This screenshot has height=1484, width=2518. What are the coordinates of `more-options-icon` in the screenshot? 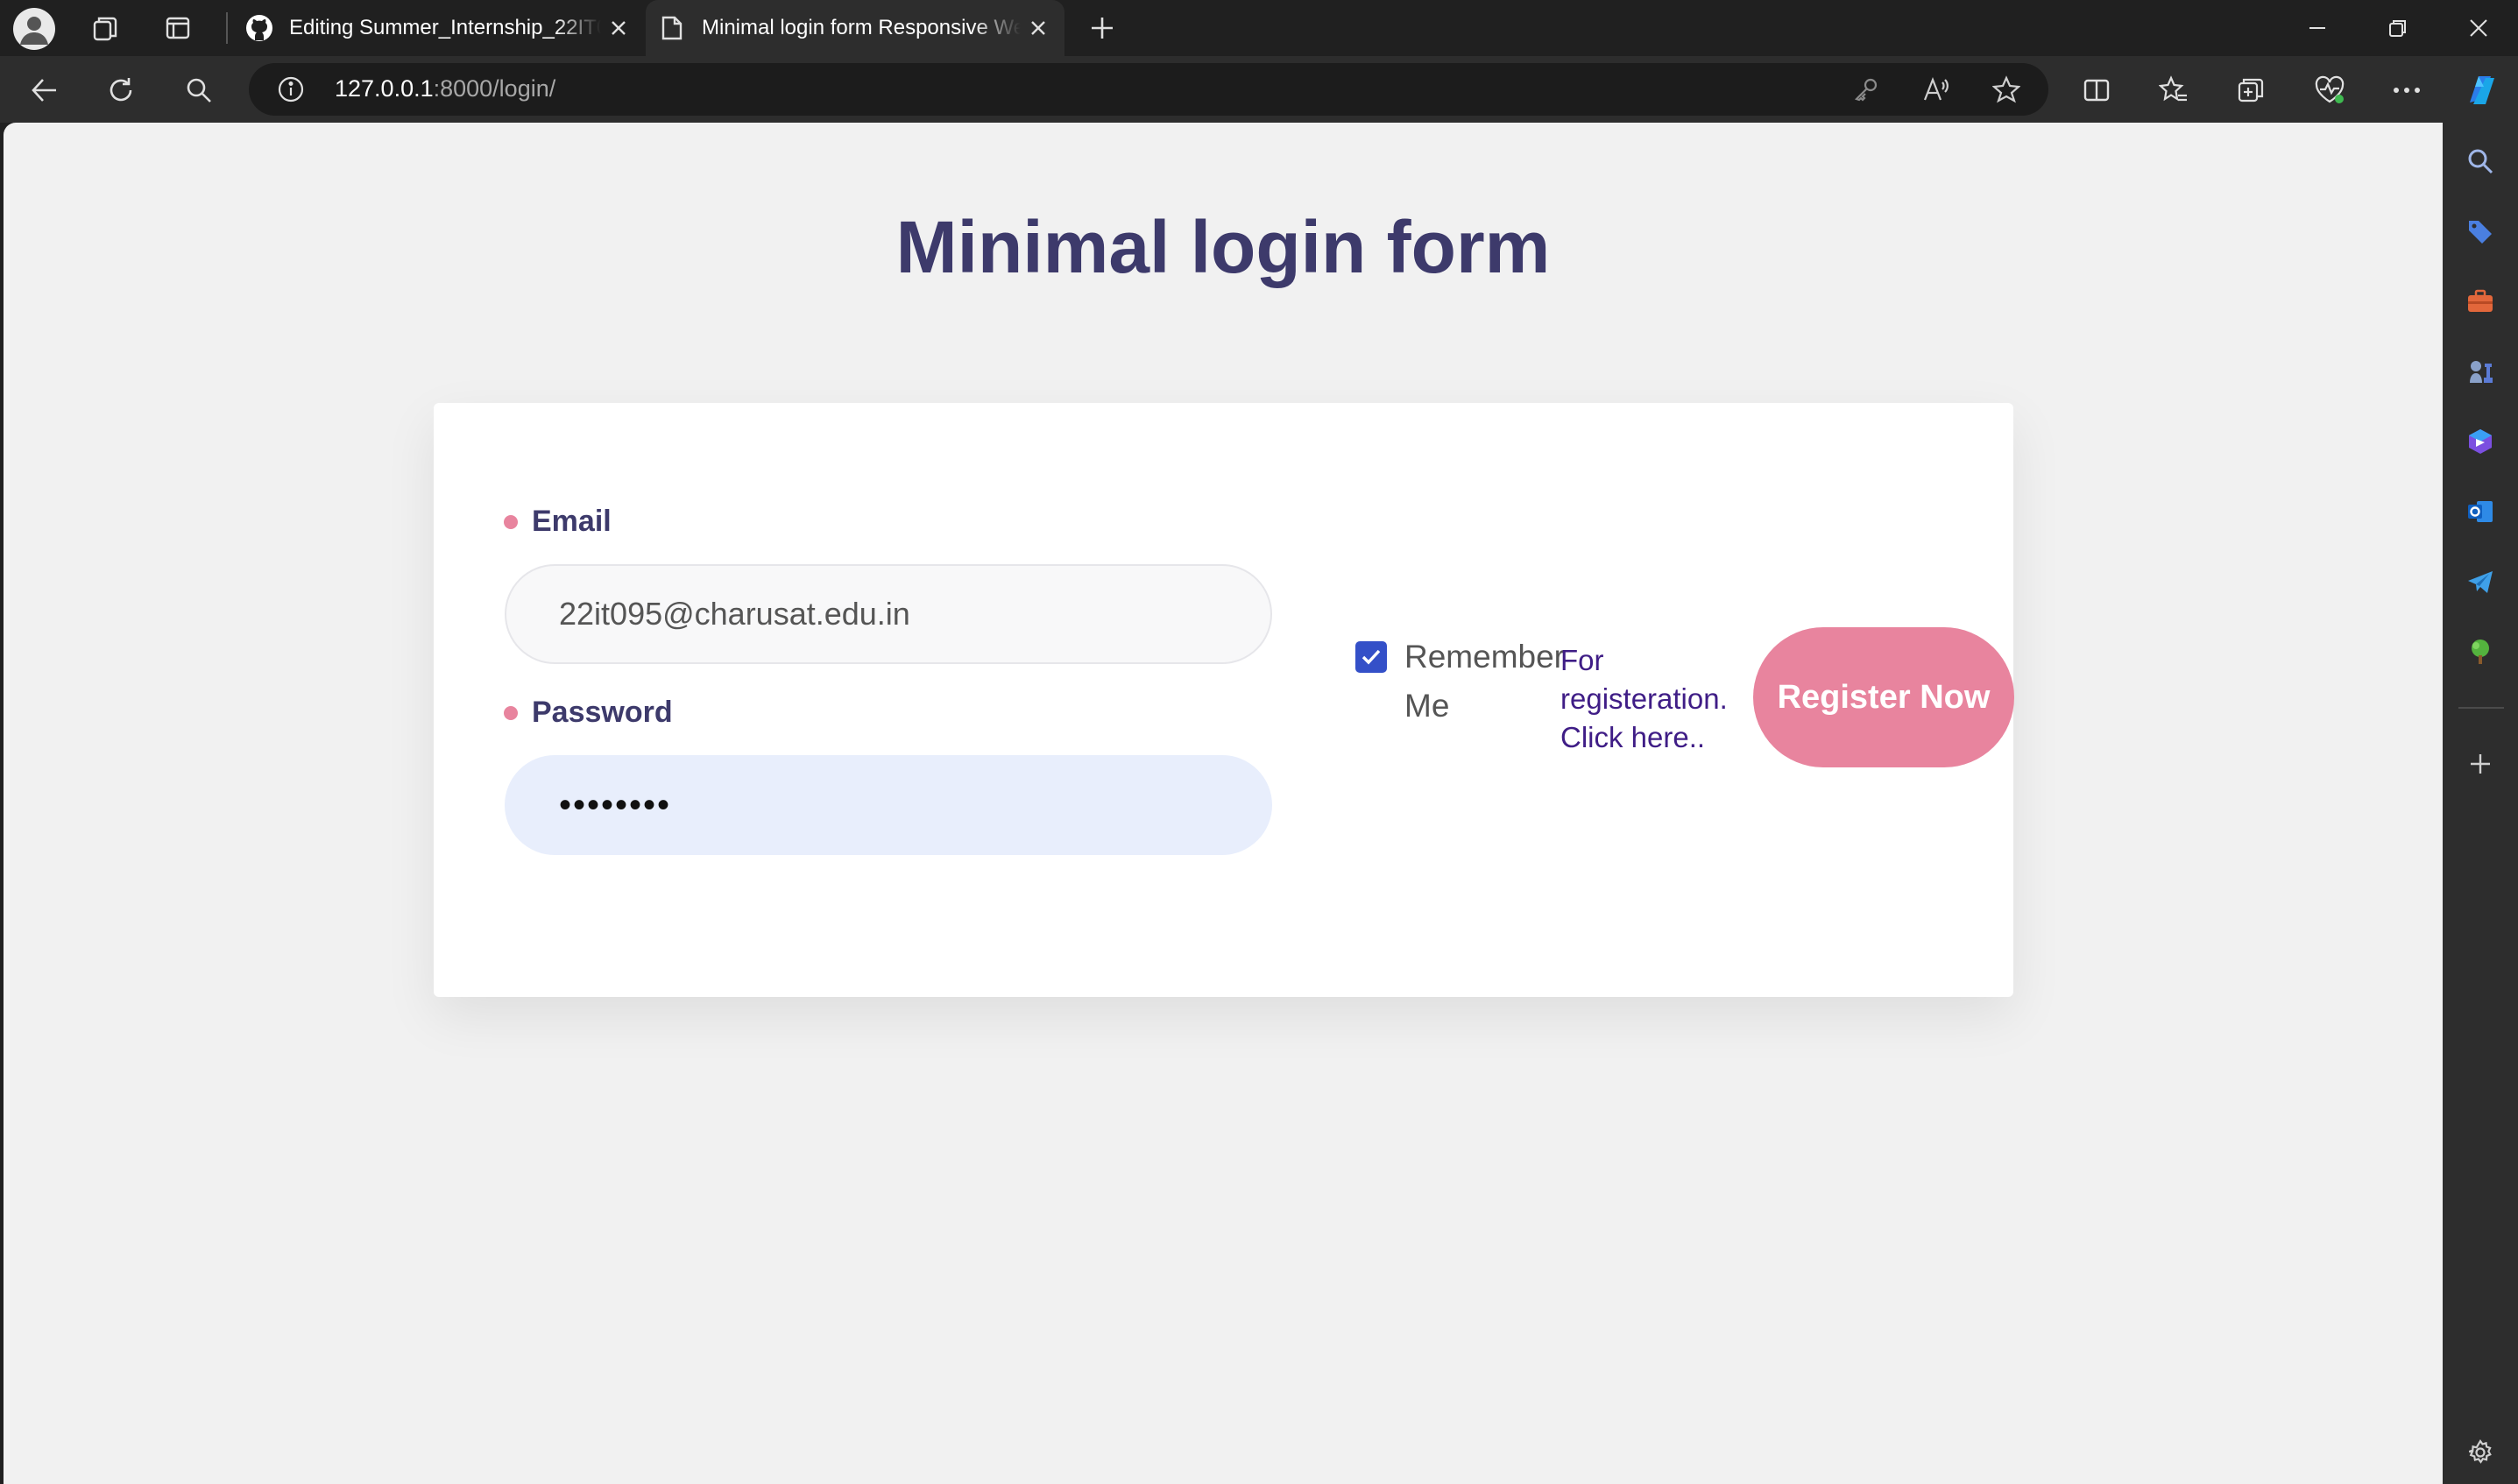 It's located at (2407, 90).